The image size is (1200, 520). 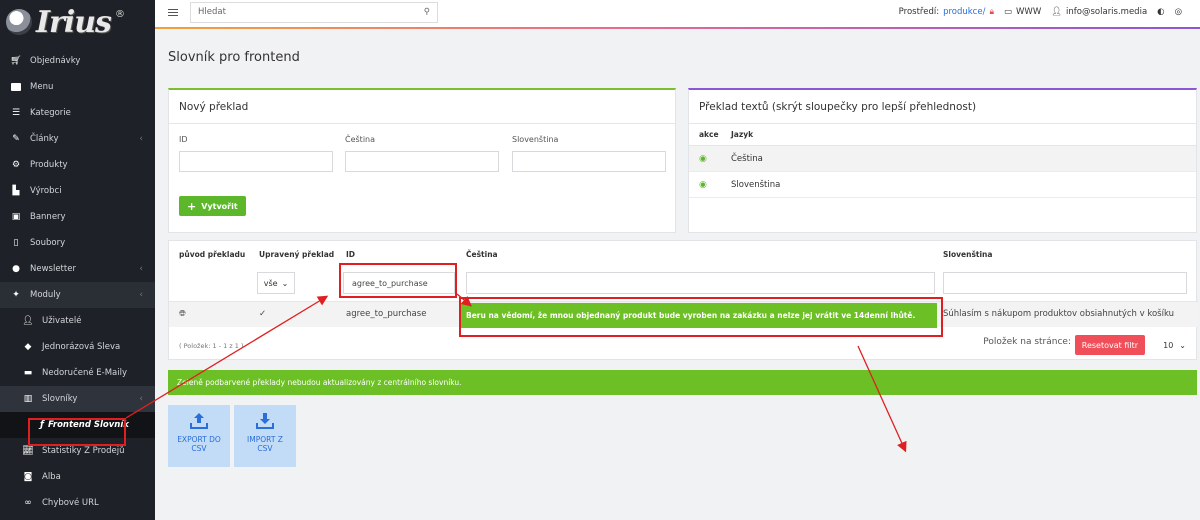 What do you see at coordinates (77, 139) in the screenshot?
I see `sidebar-item-clanky: ✎ Články ‹` at bounding box center [77, 139].